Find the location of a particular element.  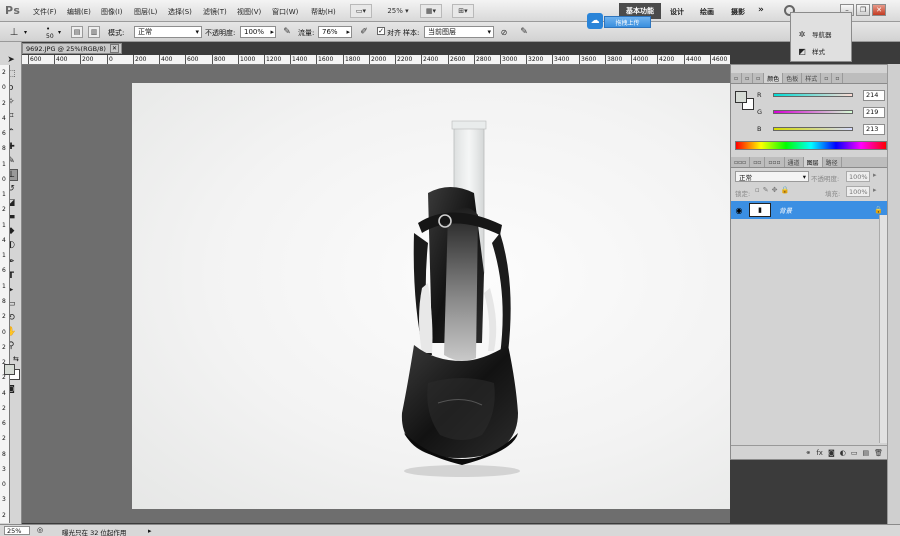

workspace-more: » is located at coordinates (761, 10).